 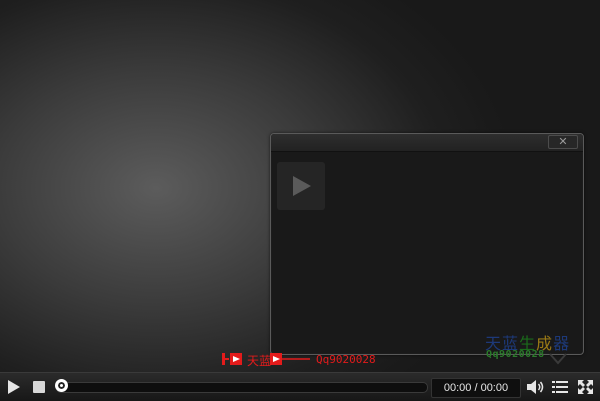 I want to click on stop-button, so click(x=39, y=387).